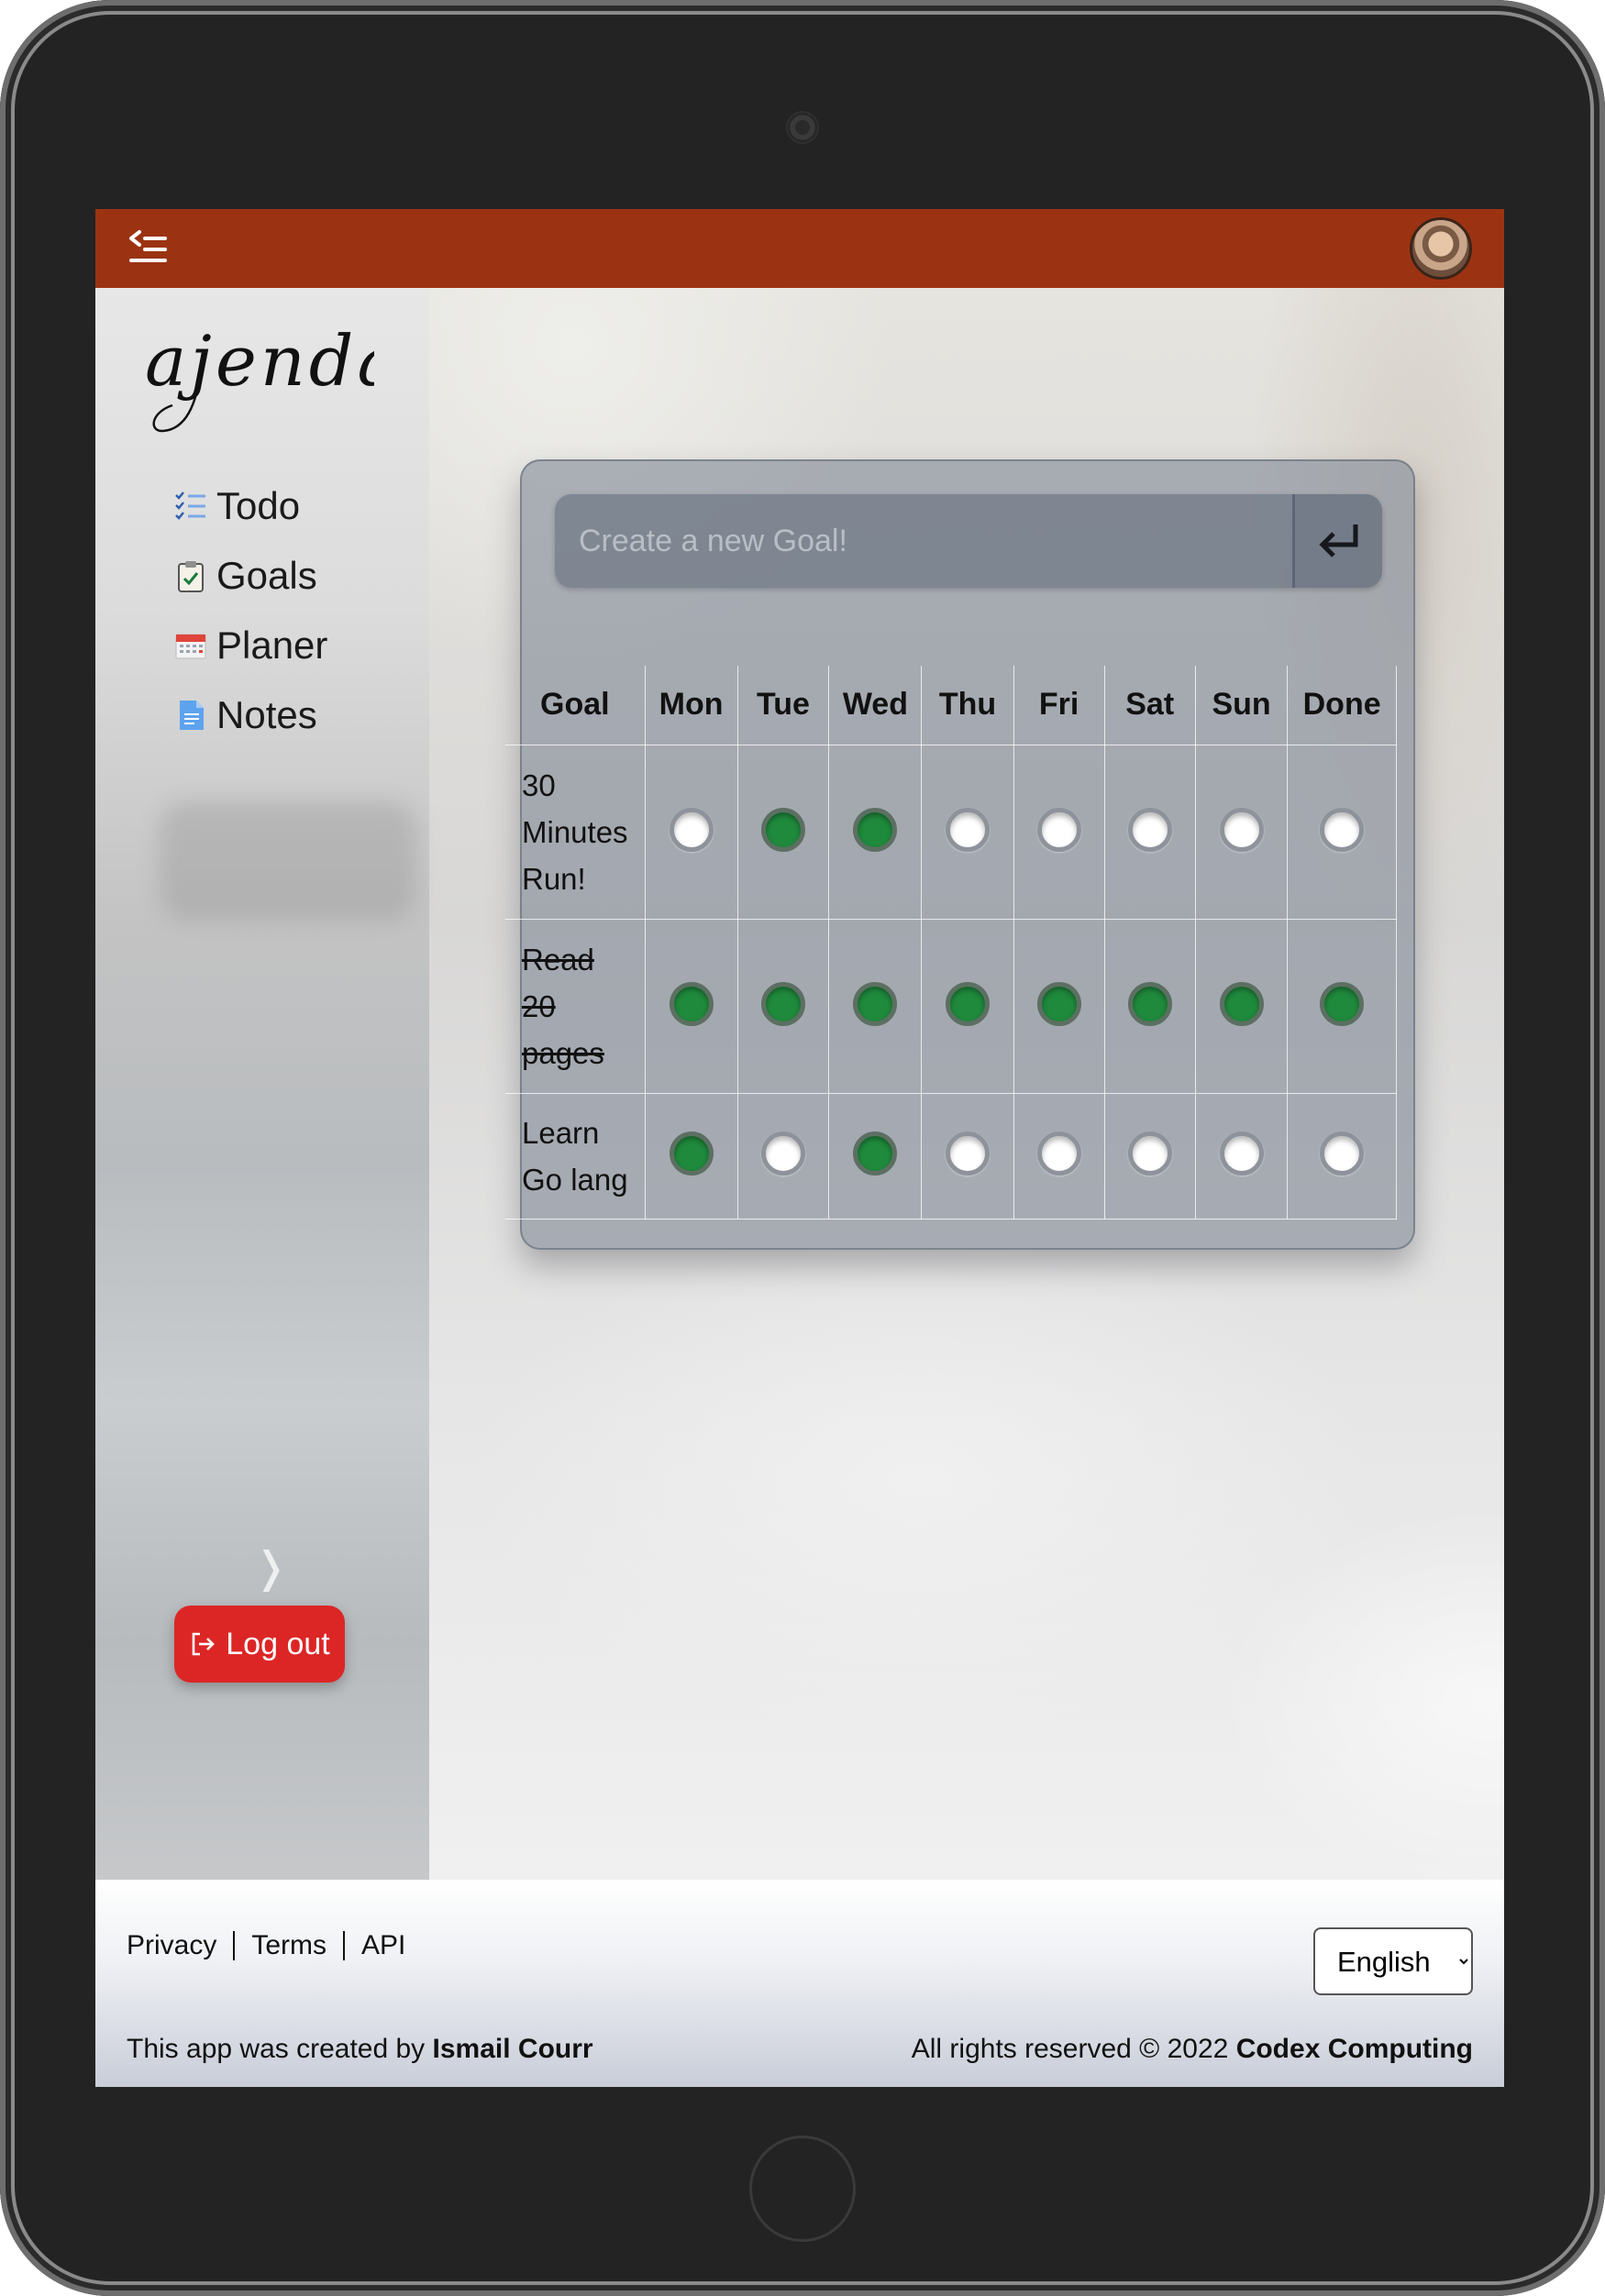  Describe the element at coordinates (1059, 705) in the screenshot. I see `column-header: Fri` at that location.